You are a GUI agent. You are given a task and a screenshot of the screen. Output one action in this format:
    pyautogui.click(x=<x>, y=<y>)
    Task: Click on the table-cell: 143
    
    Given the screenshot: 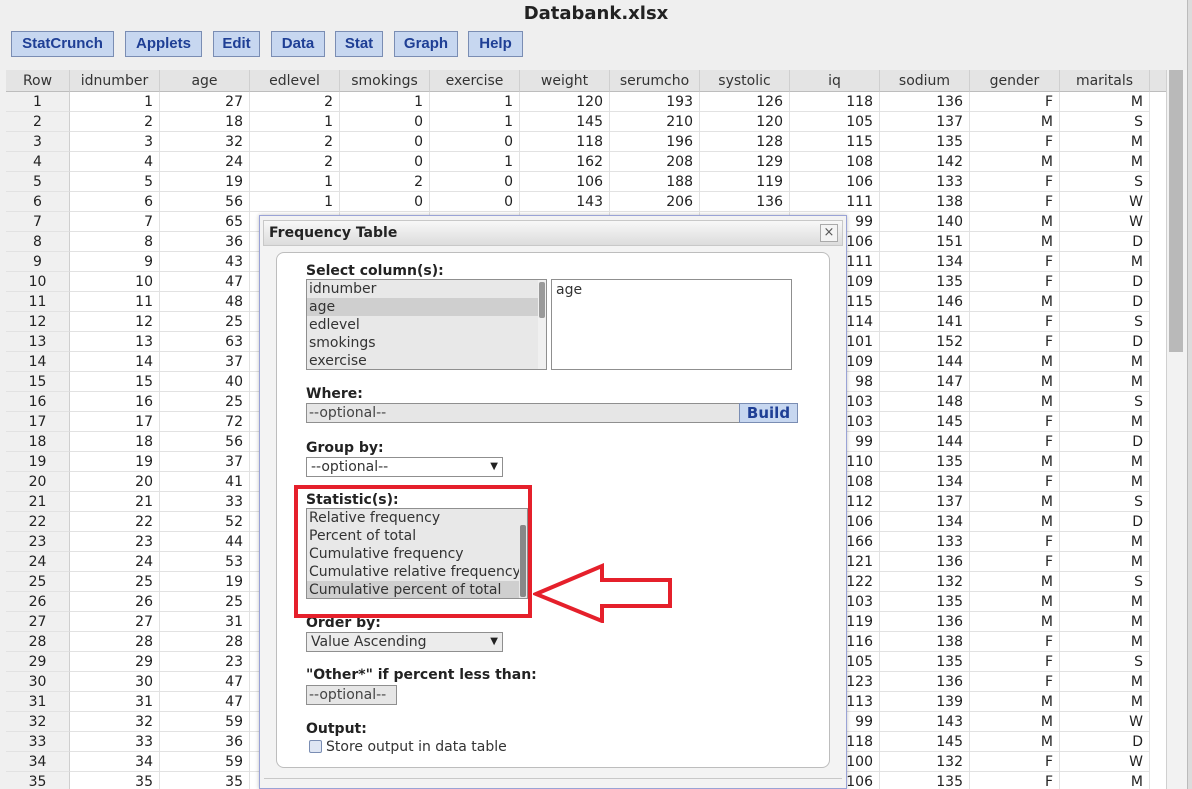 What is the action you would take?
    pyautogui.click(x=565, y=202)
    